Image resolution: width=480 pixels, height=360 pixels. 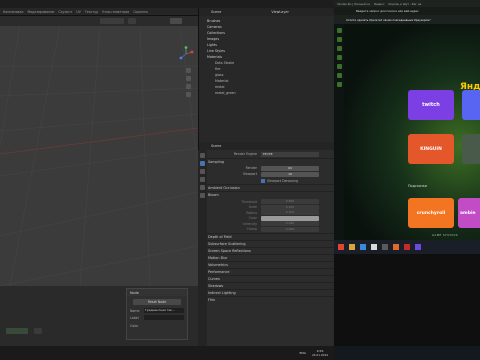 I want to click on screen-space-reflections-header: Screen Space Reflections, so click(x=266, y=250).